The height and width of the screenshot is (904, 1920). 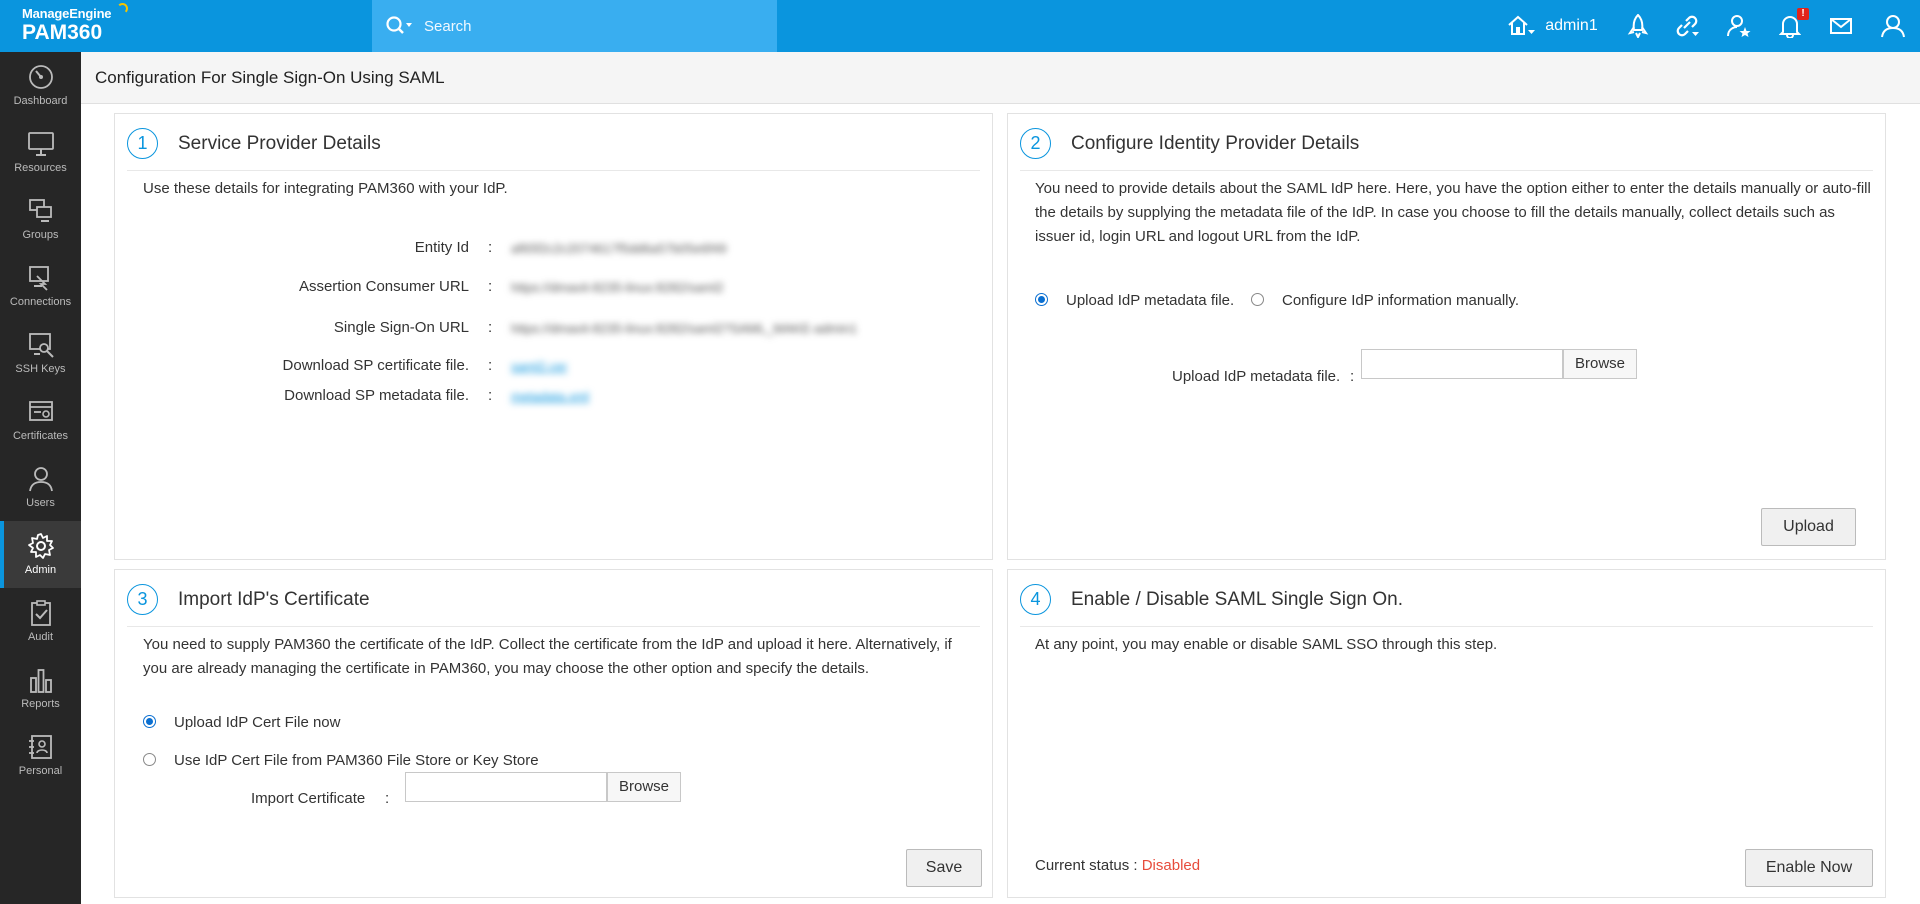 What do you see at coordinates (41, 345) in the screenshot?
I see `ssh-key-icon` at bounding box center [41, 345].